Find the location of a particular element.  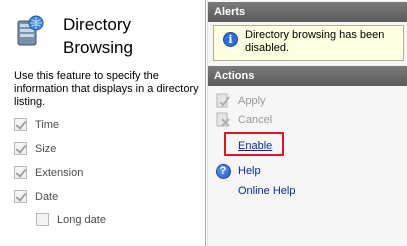

extension-checkbox is located at coordinates (20, 172).